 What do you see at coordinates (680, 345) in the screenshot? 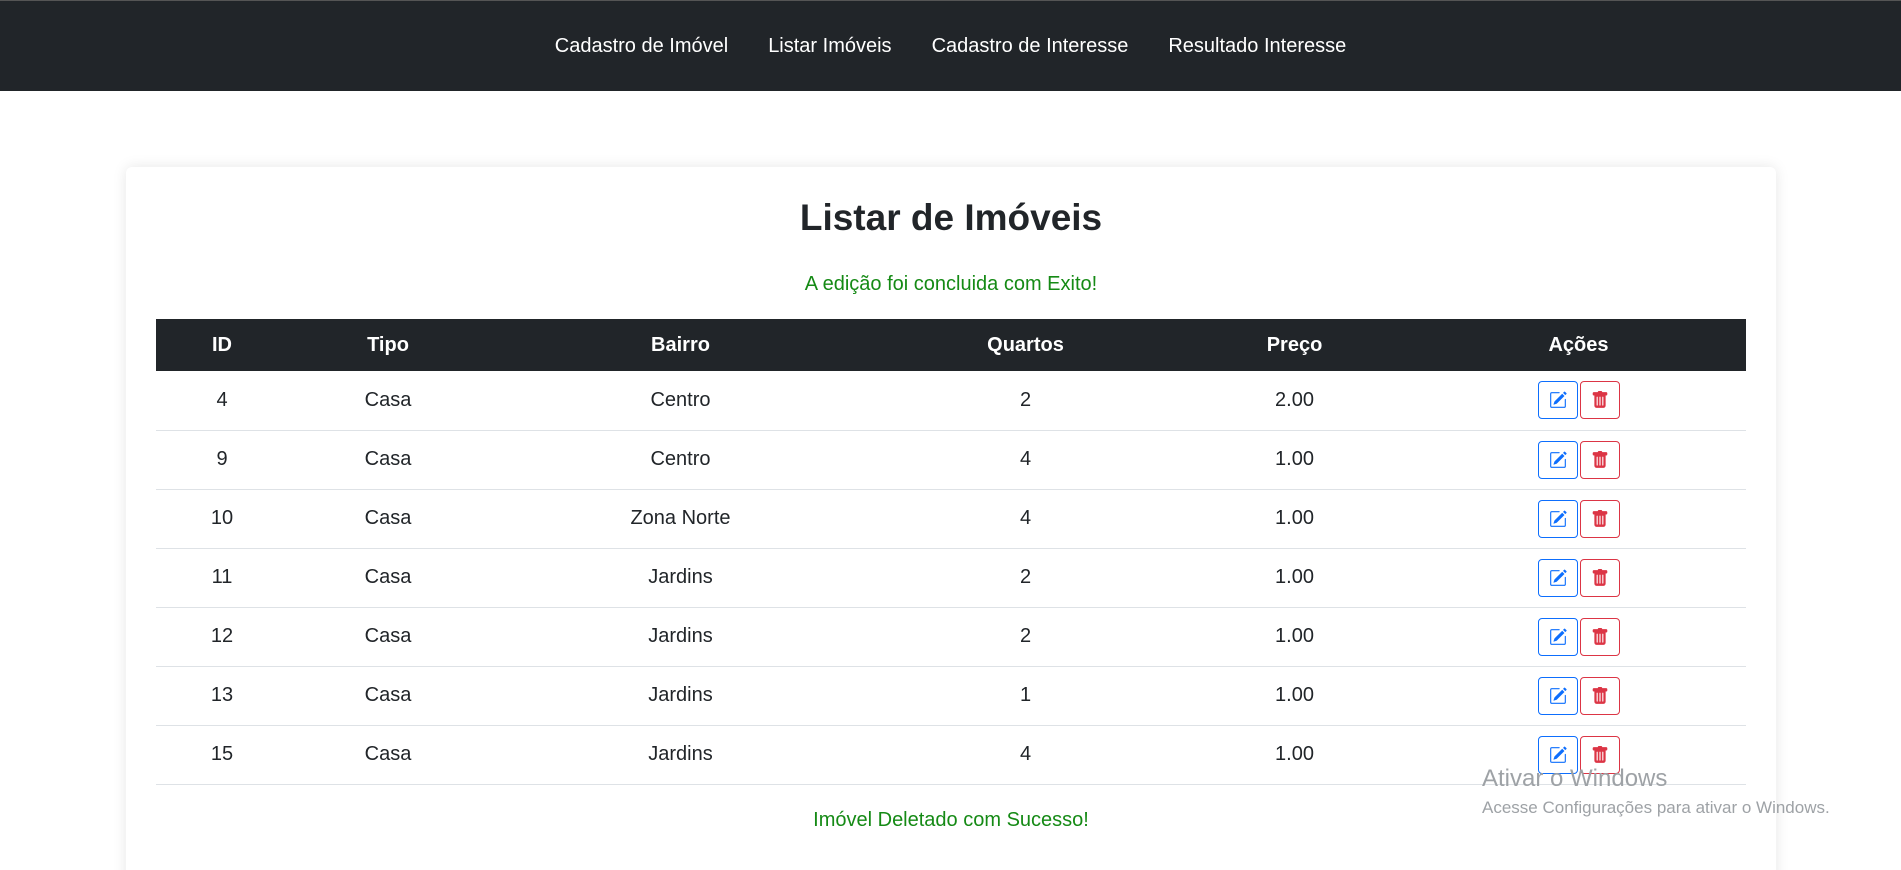
I see `header-bairro: Bairro` at bounding box center [680, 345].